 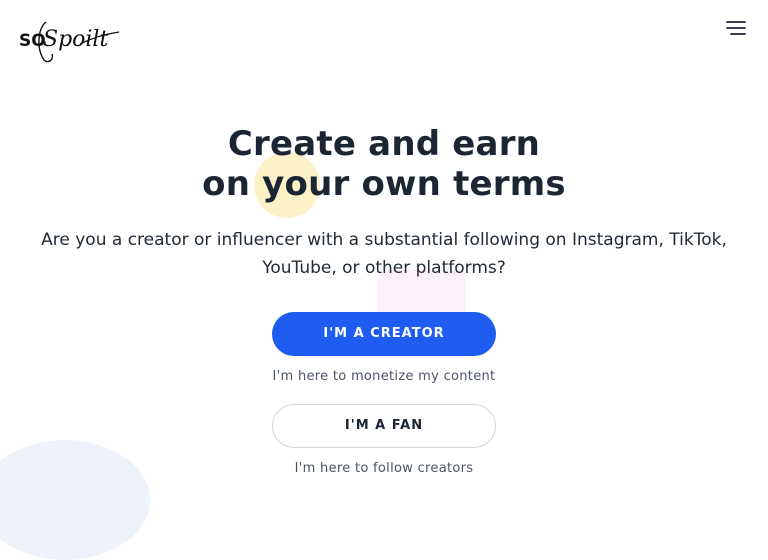 I want to click on menu-button, so click(x=735, y=28).